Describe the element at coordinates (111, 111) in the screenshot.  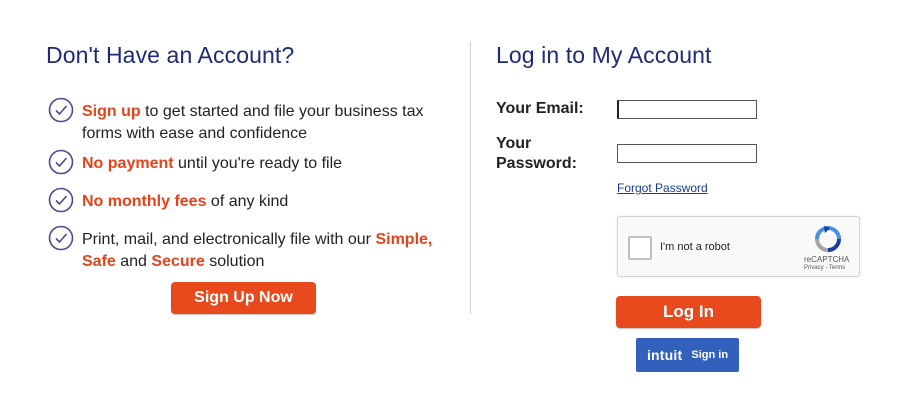
I see `feature-highlight: Sign up` at that location.